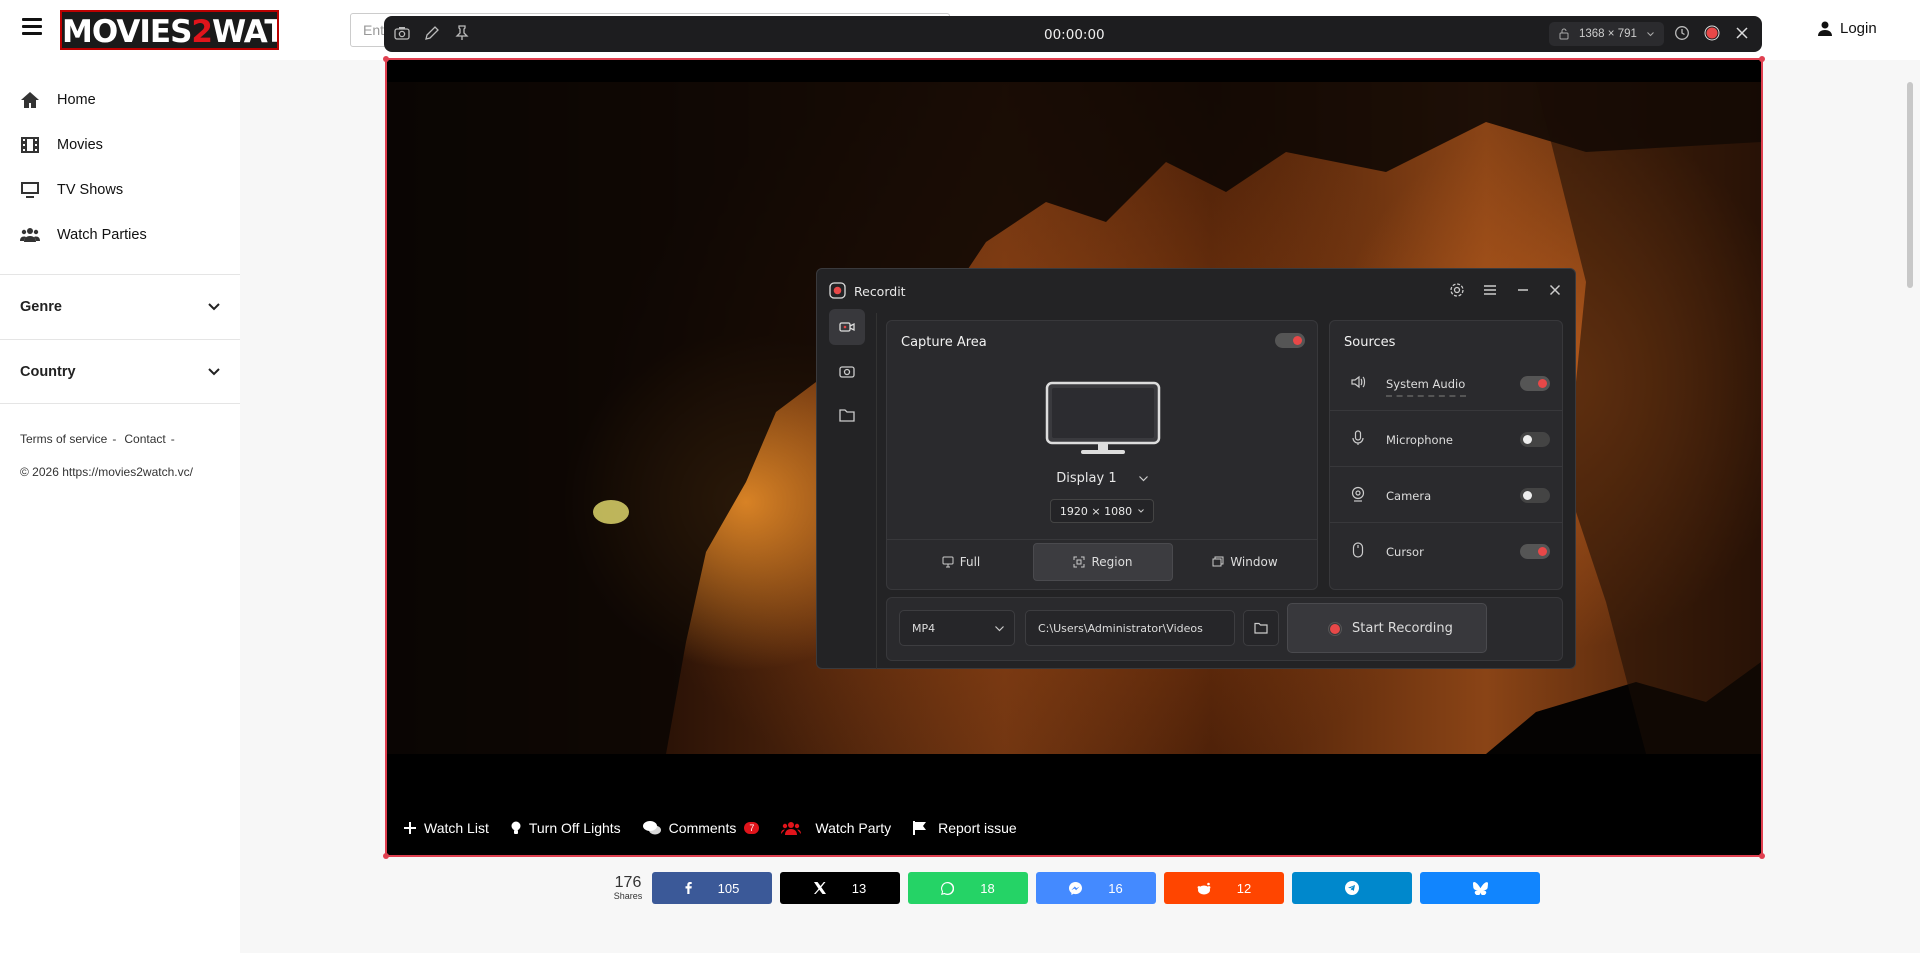 The width and height of the screenshot is (1920, 953). What do you see at coordinates (1352, 888) in the screenshot?
I see `share-telegram-button` at bounding box center [1352, 888].